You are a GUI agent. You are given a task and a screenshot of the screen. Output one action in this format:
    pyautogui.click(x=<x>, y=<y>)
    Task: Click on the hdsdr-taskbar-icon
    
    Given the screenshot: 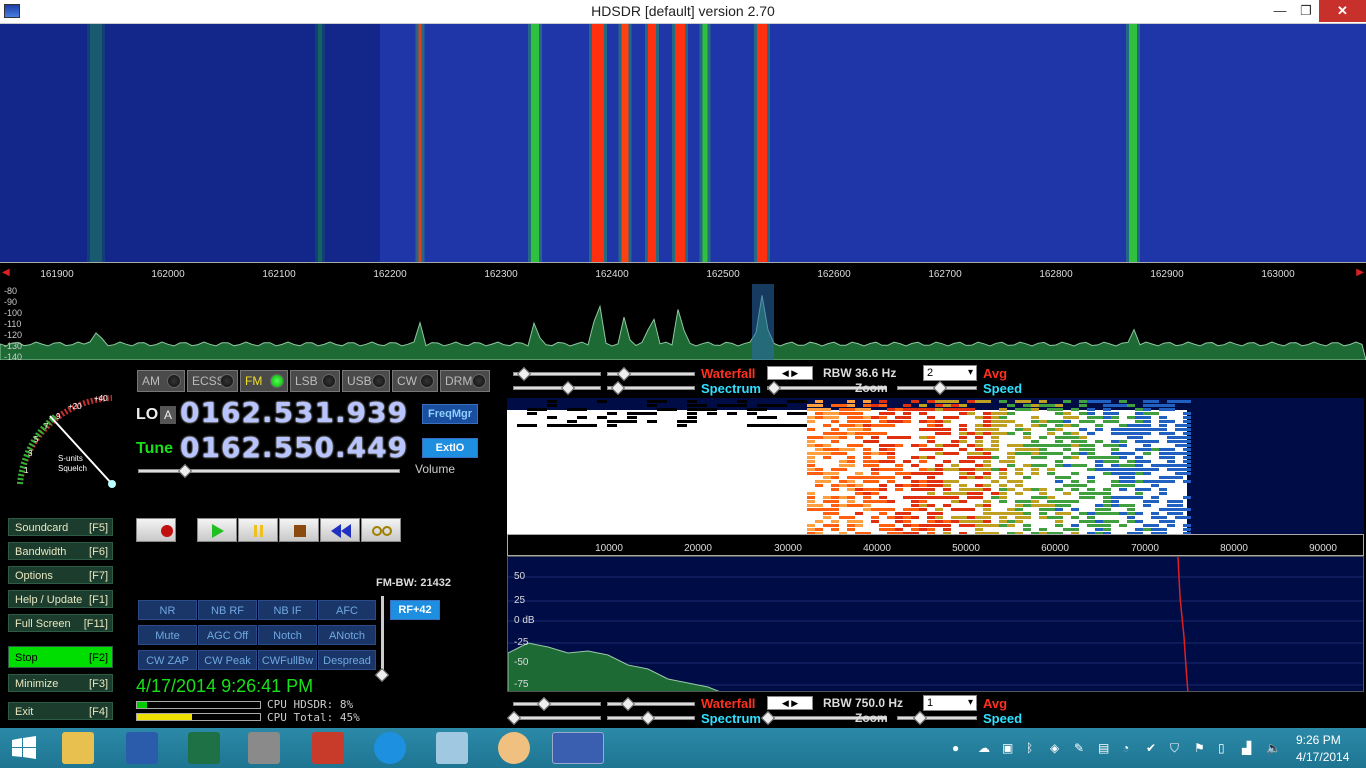 What is the action you would take?
    pyautogui.click(x=578, y=748)
    